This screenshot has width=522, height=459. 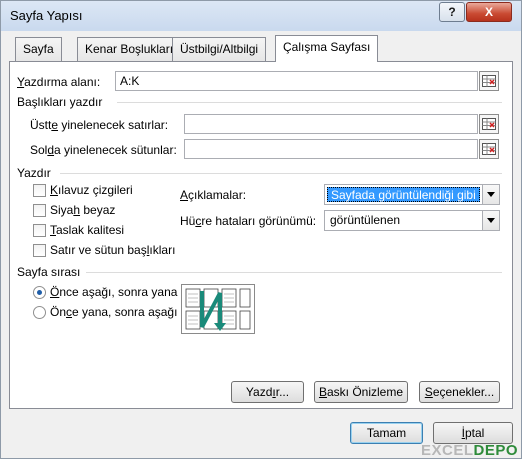 I want to click on print-titles-heading: Başlıkları yazdır, so click(x=60, y=102).